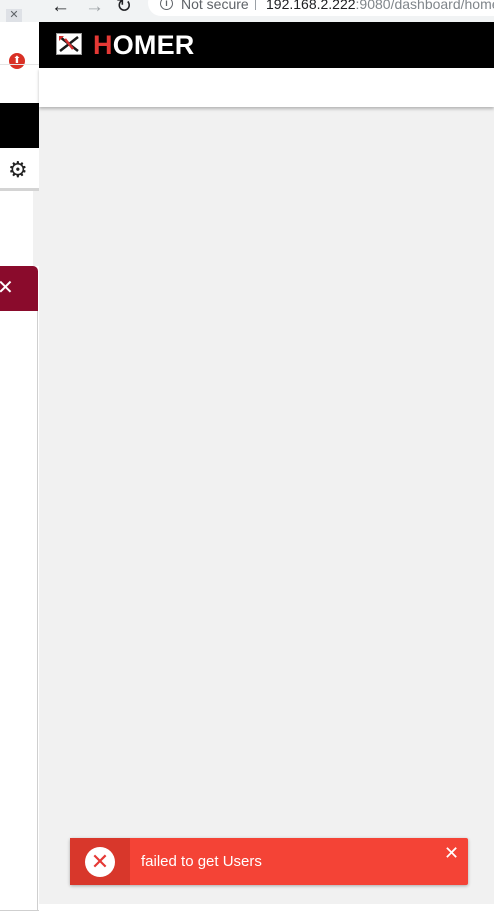 This screenshot has width=494, height=911. What do you see at coordinates (19, 125) in the screenshot?
I see `background-header` at bounding box center [19, 125].